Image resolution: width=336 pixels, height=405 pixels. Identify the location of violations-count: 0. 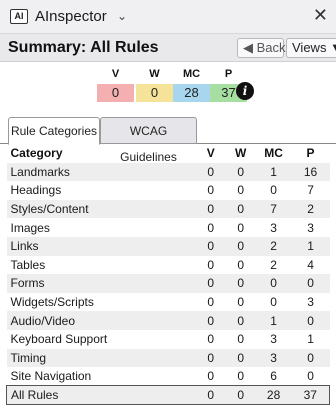
(115, 93).